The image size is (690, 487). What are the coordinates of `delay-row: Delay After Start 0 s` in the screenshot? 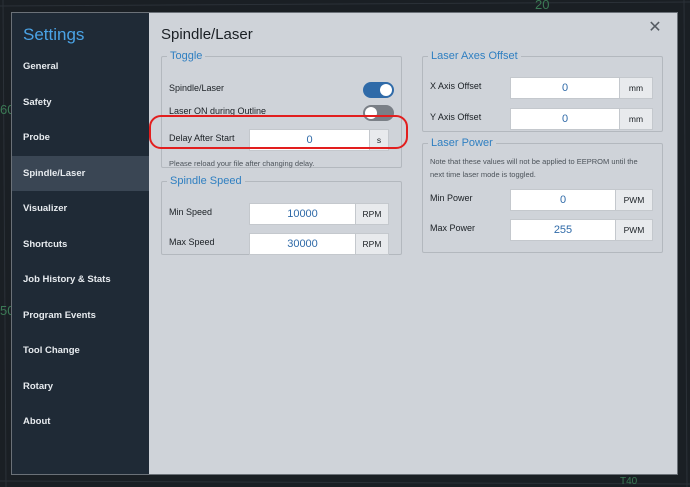 It's located at (281, 140).